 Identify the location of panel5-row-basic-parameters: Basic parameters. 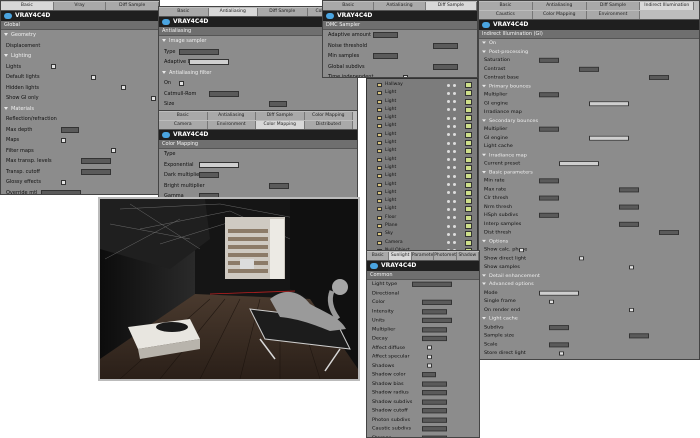
(589, 172).